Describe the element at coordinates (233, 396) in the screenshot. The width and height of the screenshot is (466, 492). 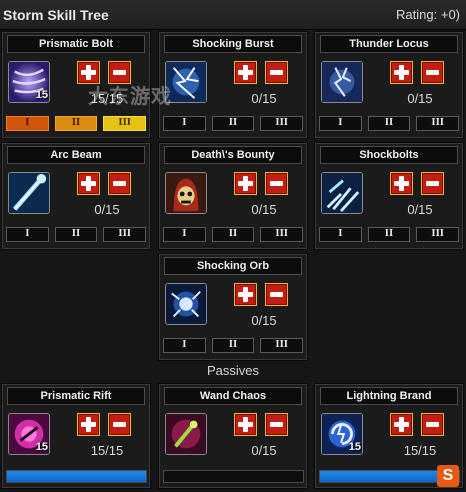
I see `skill-name: Wand Chaos` at that location.